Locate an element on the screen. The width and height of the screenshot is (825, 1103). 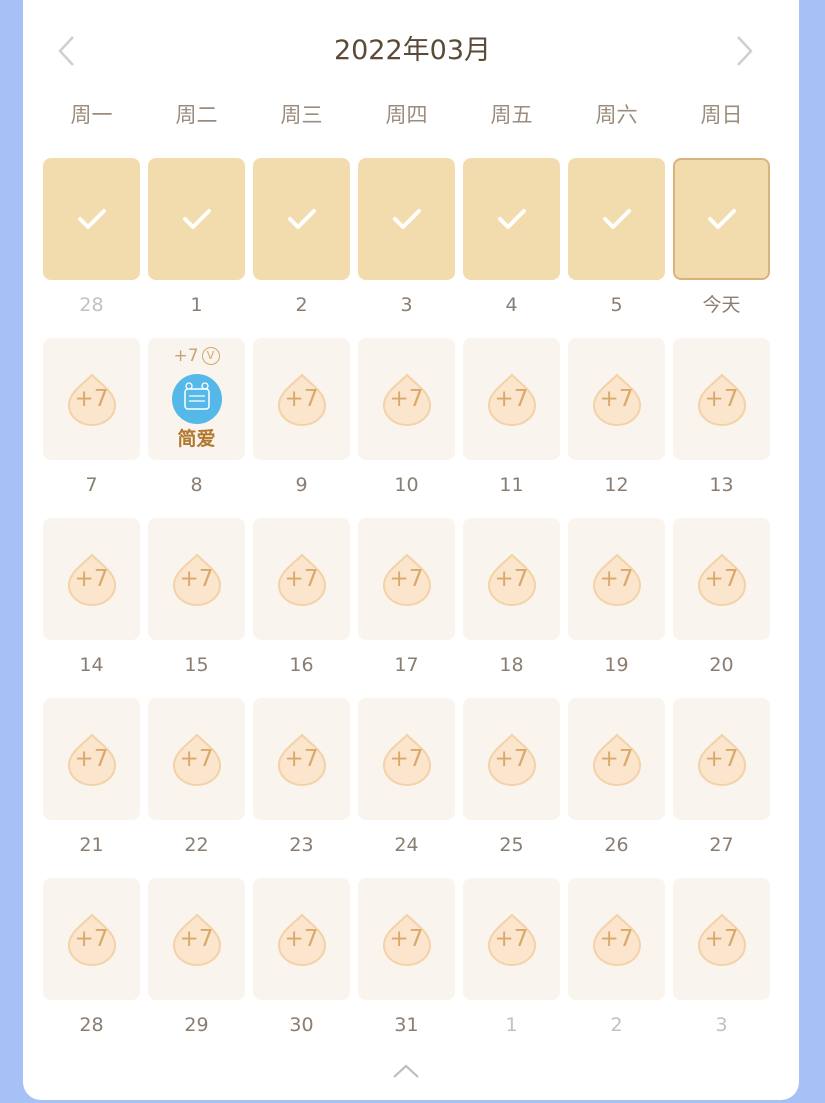
chevron-right-icon is located at coordinates (745, 51).